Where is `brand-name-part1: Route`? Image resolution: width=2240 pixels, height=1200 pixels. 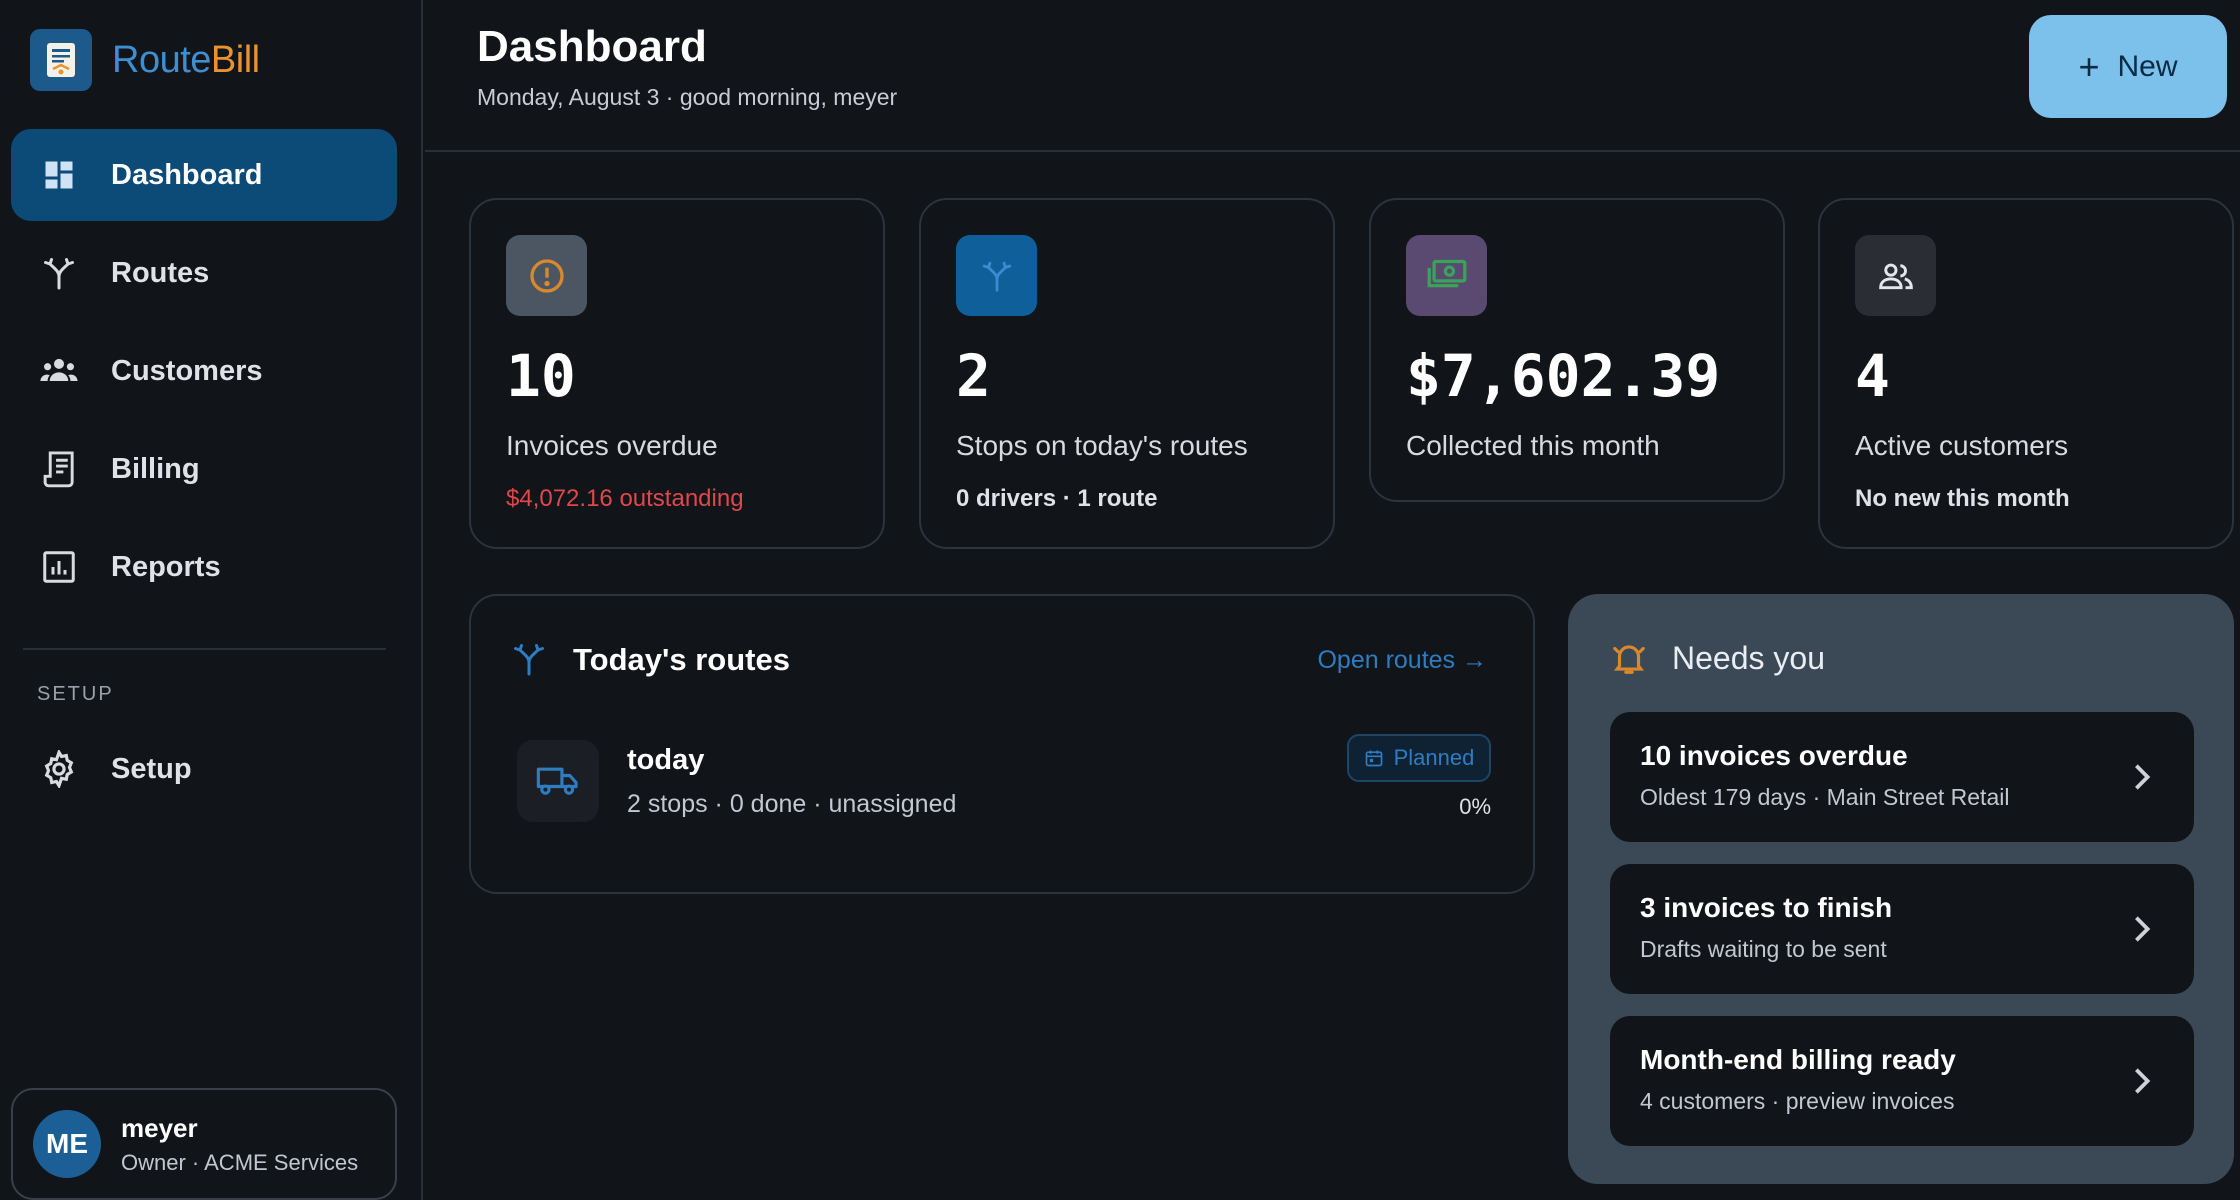
brand-name-part1: Route is located at coordinates (161, 59).